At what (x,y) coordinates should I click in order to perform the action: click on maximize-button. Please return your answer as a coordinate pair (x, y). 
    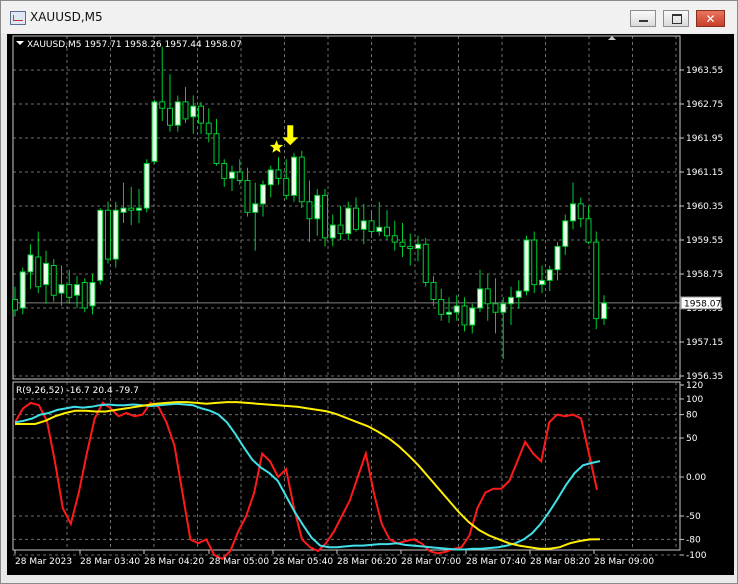
    Looking at the image, I should click on (676, 18).